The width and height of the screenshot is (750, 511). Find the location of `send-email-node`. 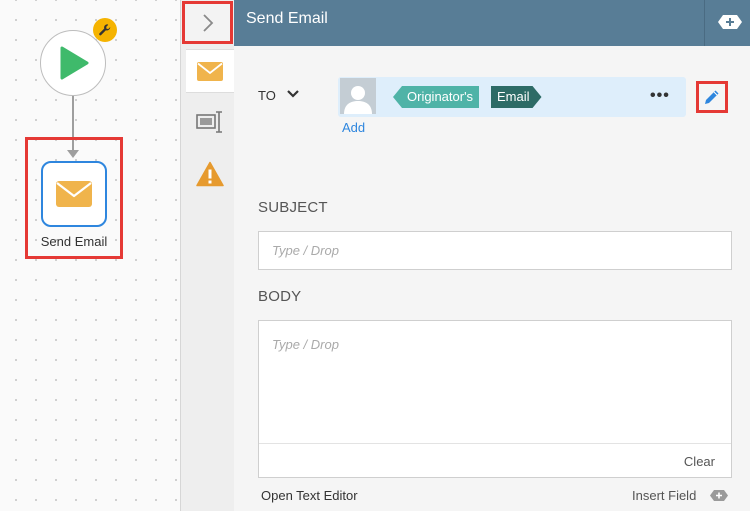

send-email-node is located at coordinates (74, 194).